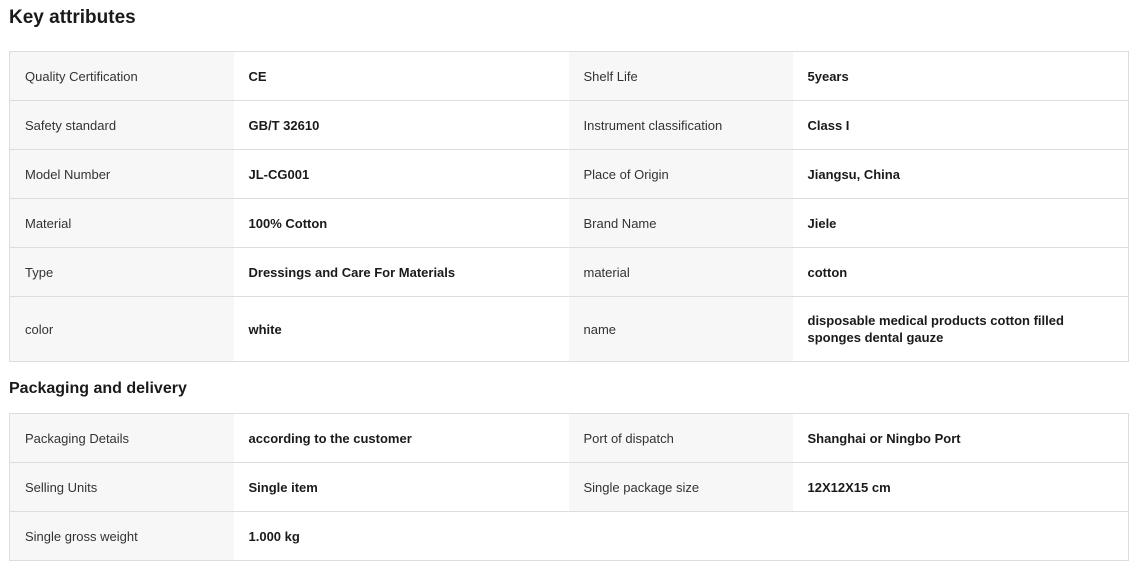 The width and height of the screenshot is (1140, 573). Describe the element at coordinates (960, 223) in the screenshot. I see `attribute-value: Jiele` at that location.